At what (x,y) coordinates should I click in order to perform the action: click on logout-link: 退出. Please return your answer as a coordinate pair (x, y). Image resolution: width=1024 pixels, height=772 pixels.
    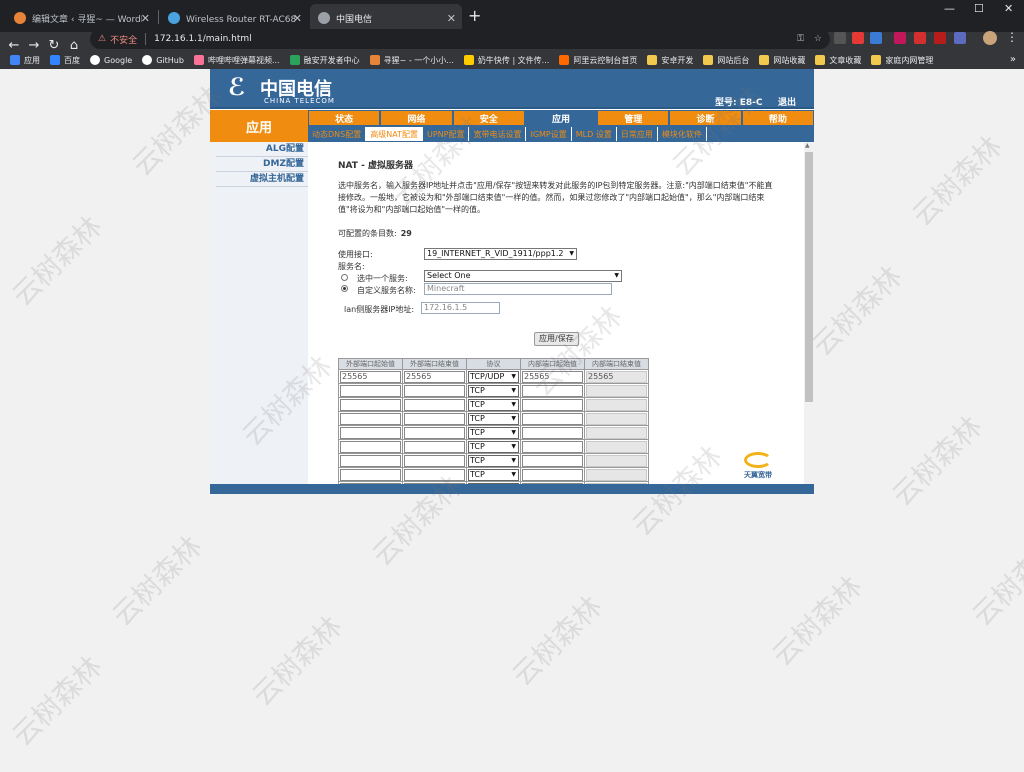
    Looking at the image, I should click on (787, 101).